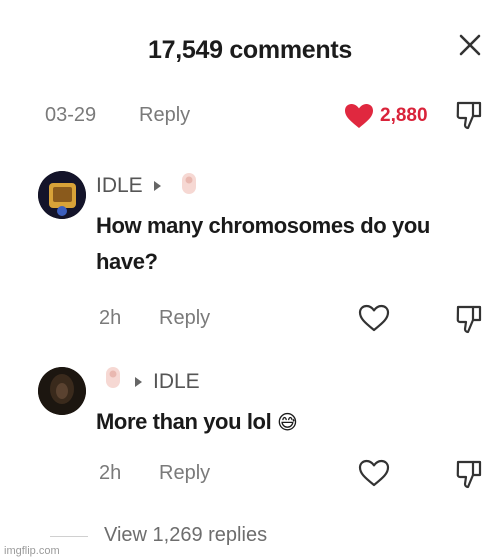  What do you see at coordinates (263, 243) in the screenshot?
I see `comment-text: How many chromosomes do you have?` at bounding box center [263, 243].